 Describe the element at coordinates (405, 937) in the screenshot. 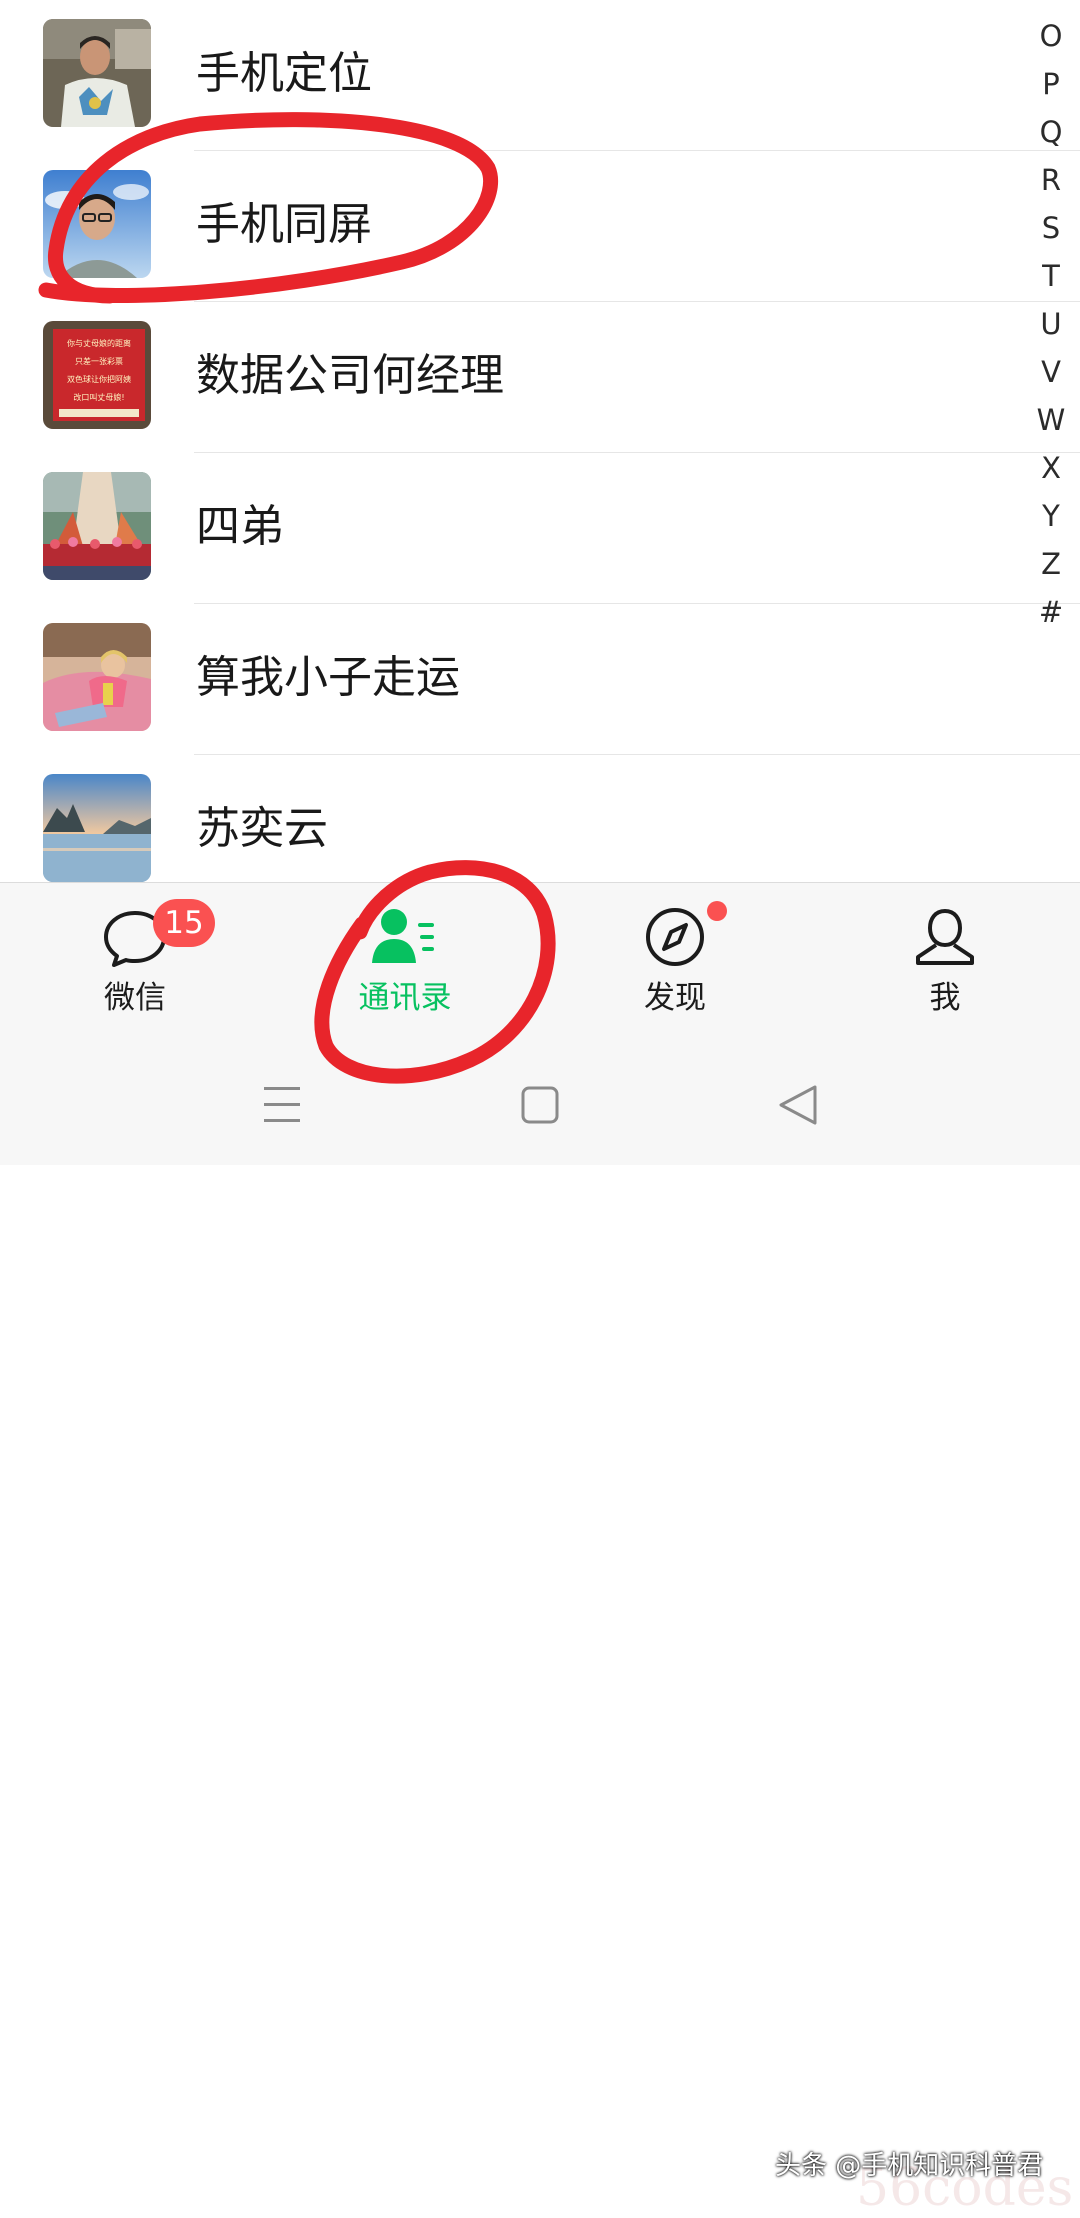

I see `contacts-icon` at that location.